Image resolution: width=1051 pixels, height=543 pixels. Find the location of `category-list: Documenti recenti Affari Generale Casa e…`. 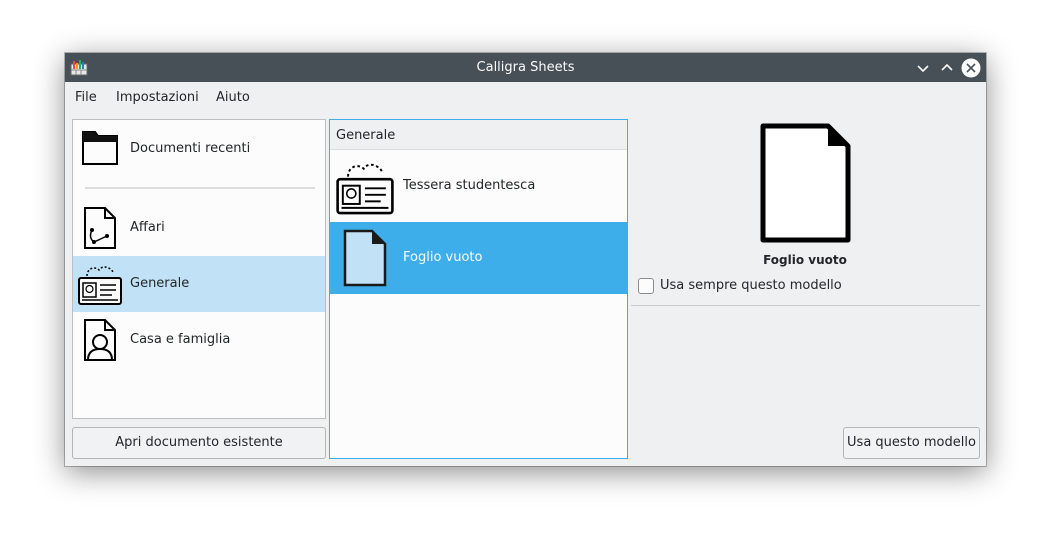

category-list: Documenti recenti Affari Generale Casa e… is located at coordinates (199, 269).